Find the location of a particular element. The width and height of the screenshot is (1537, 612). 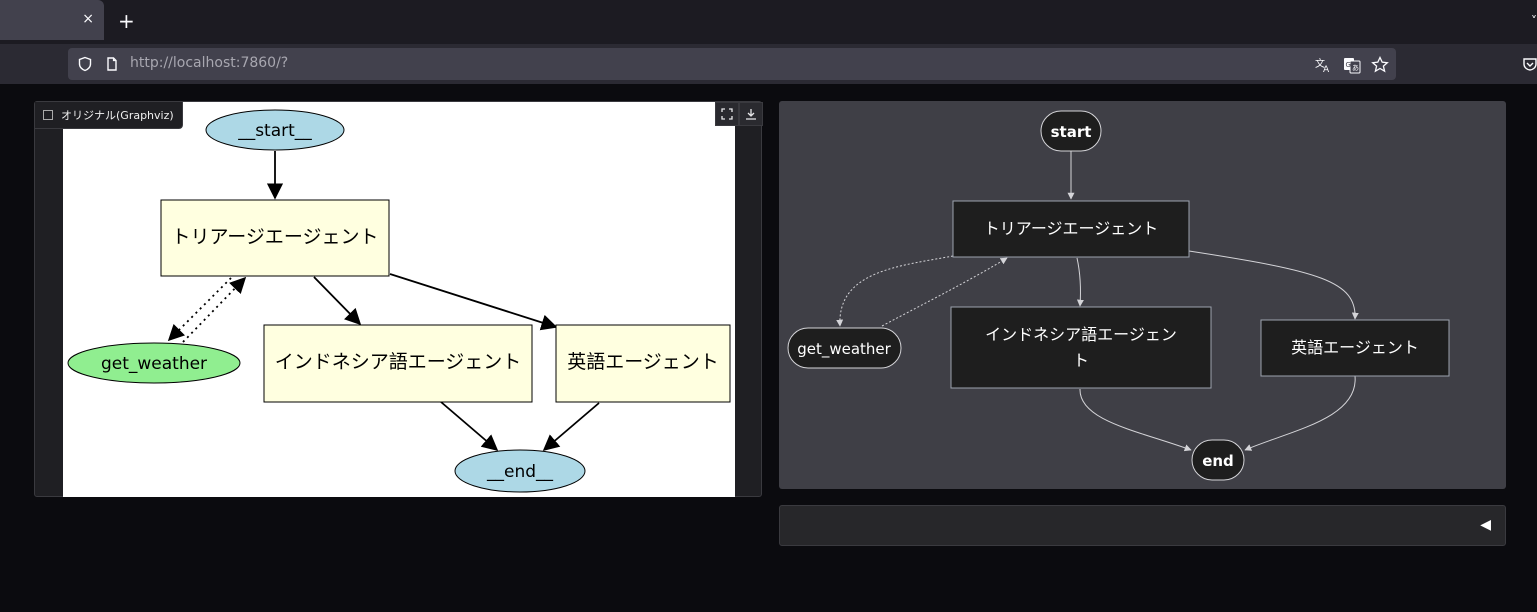

node-indonesian-agent: インドネシア語エージェン ト is located at coordinates (1081, 347).